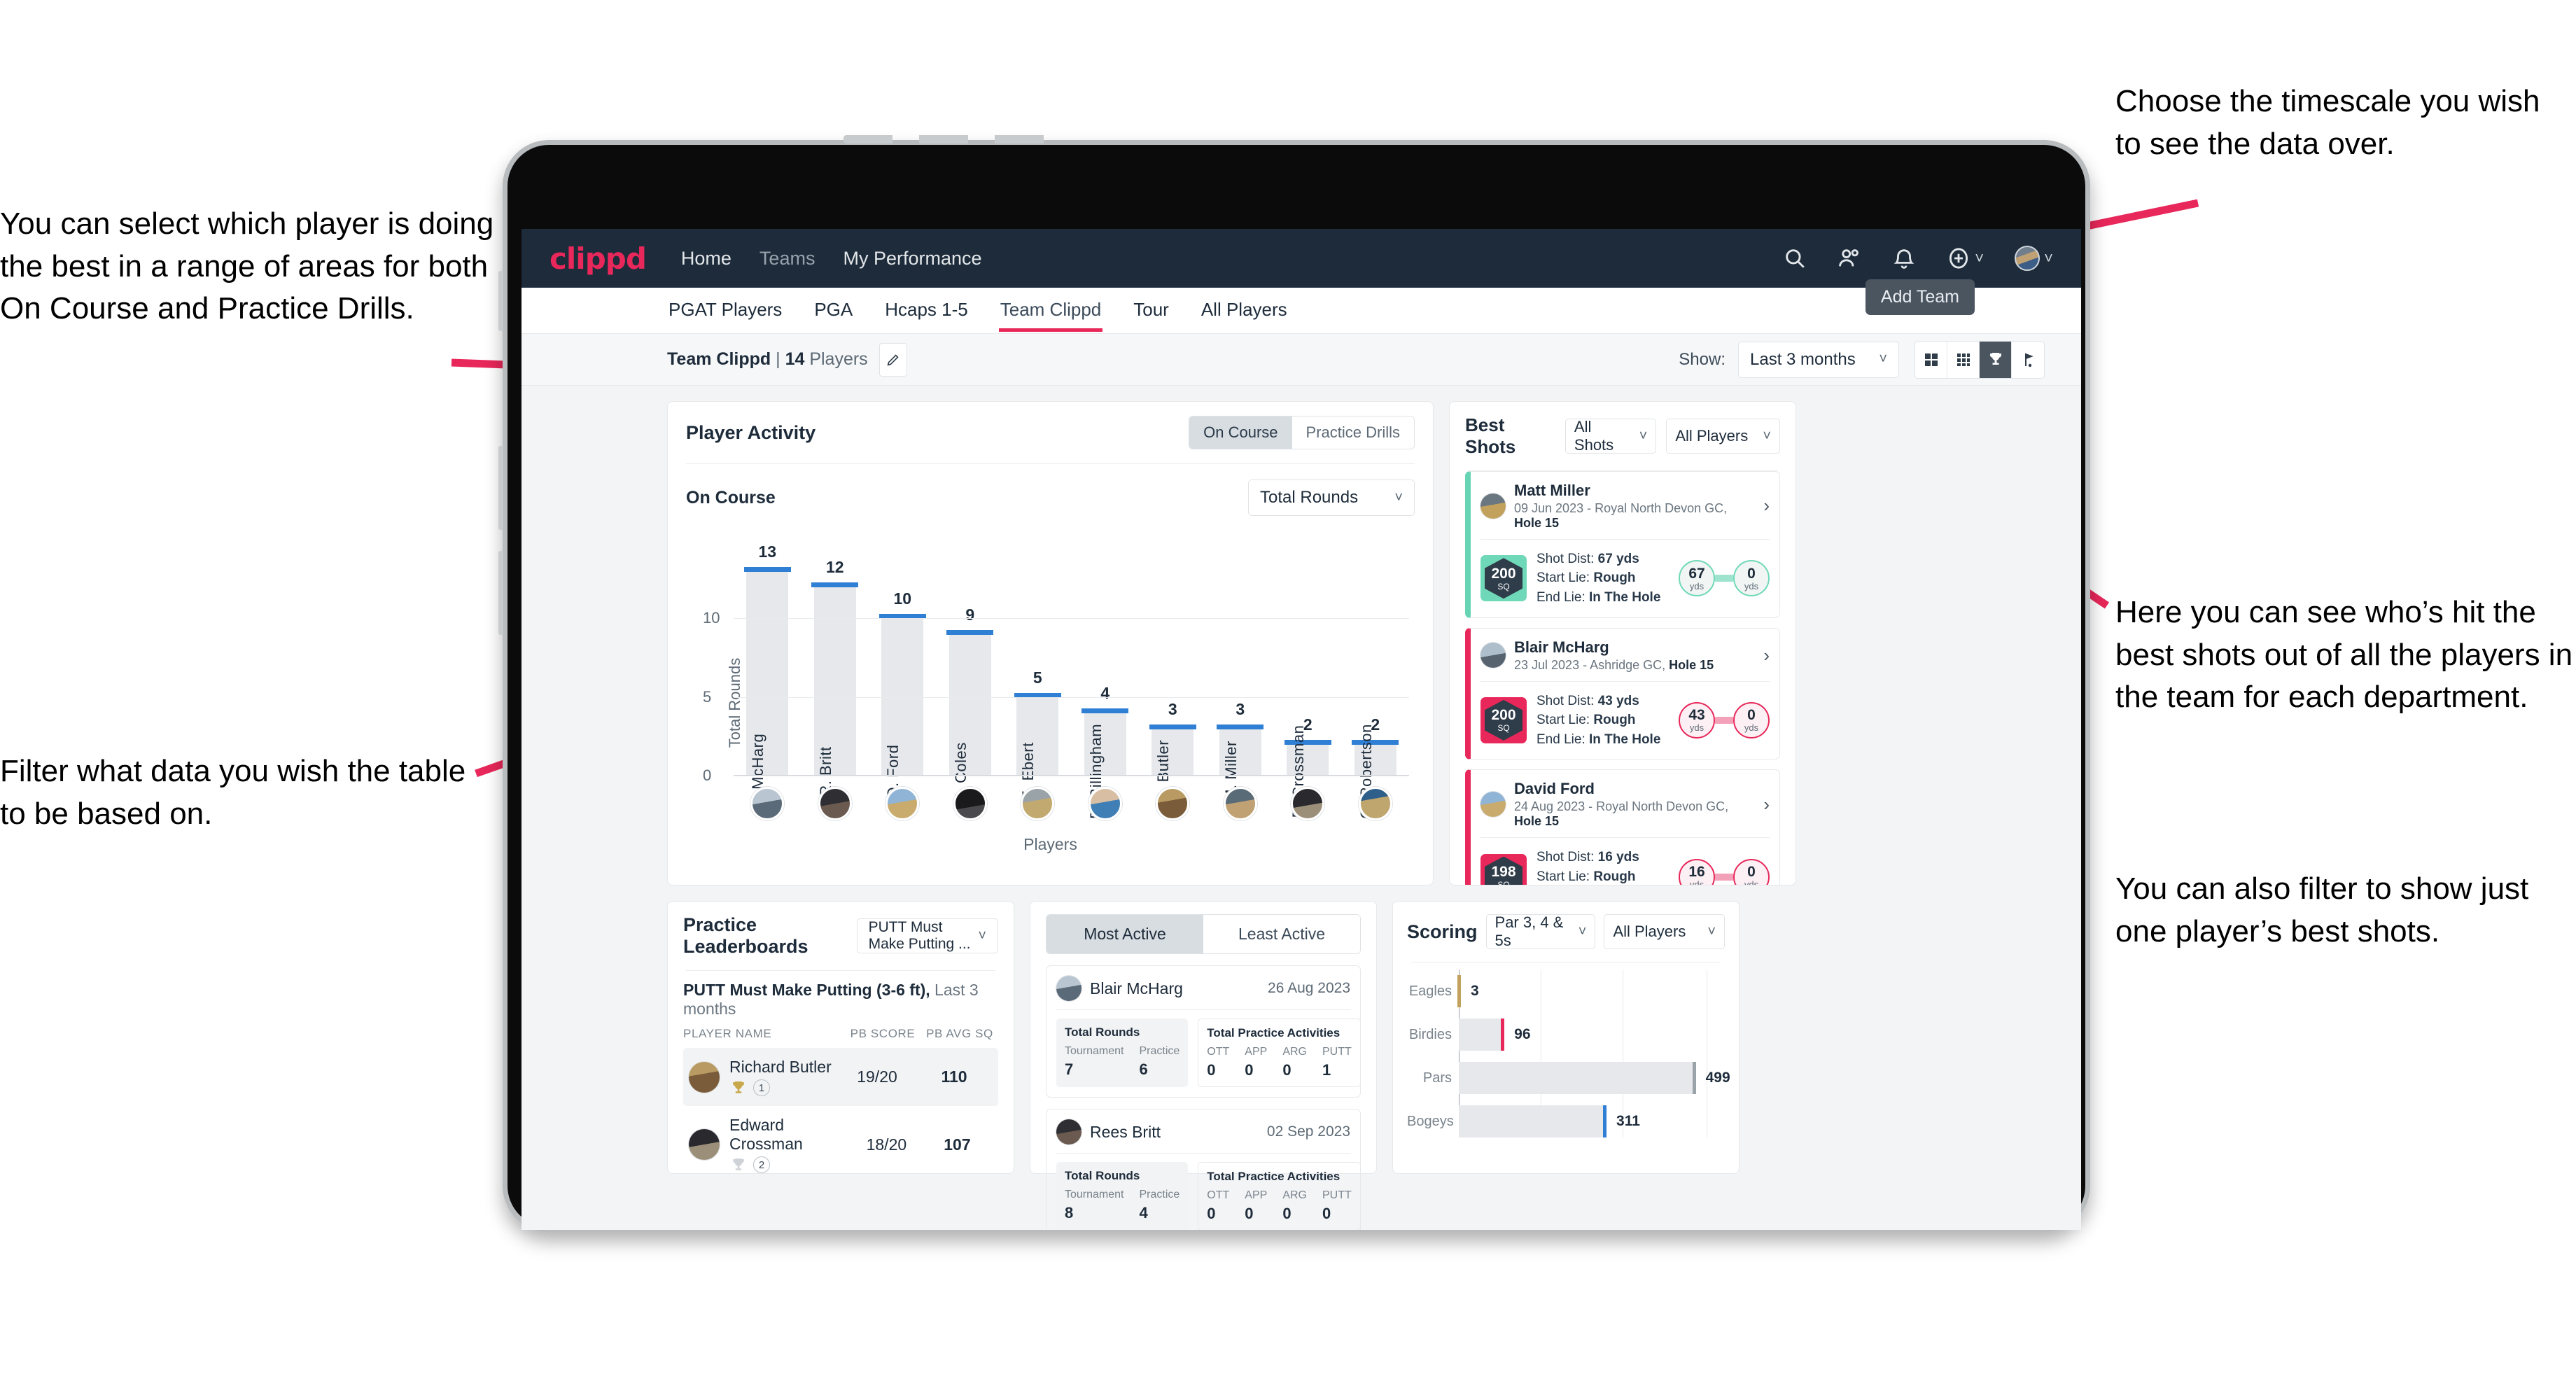 The height and width of the screenshot is (1386, 2576). I want to click on edit-team-button, so click(892, 359).